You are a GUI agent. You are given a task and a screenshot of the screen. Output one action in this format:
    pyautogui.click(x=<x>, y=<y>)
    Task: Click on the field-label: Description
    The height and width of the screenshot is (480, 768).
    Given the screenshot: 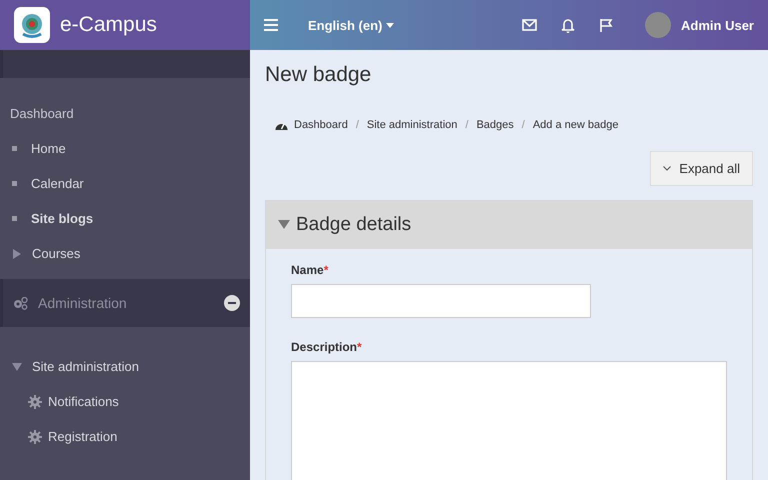 What is the action you would take?
    pyautogui.click(x=324, y=347)
    